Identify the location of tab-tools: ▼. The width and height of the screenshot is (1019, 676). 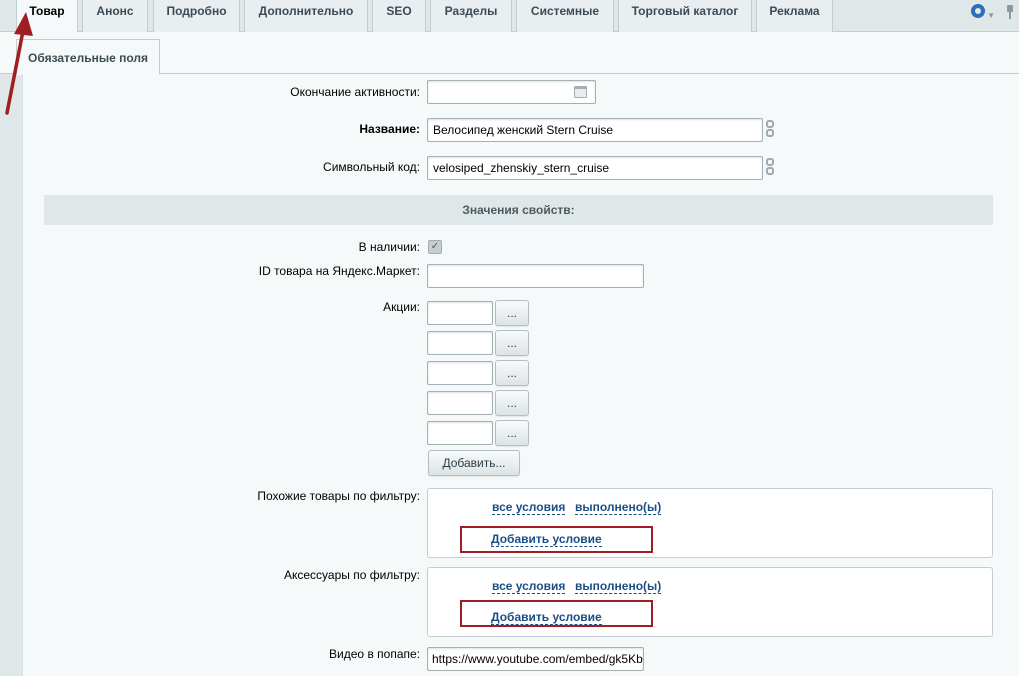
(993, 12).